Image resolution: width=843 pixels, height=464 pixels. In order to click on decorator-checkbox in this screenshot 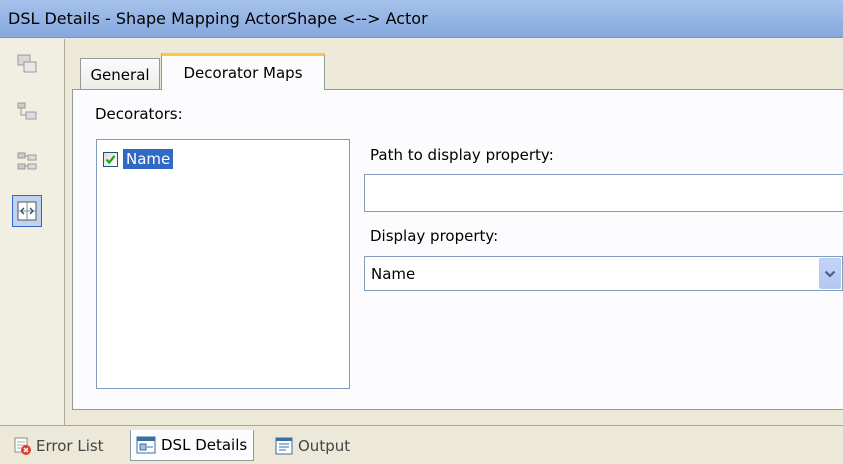, I will do `click(110, 159)`.